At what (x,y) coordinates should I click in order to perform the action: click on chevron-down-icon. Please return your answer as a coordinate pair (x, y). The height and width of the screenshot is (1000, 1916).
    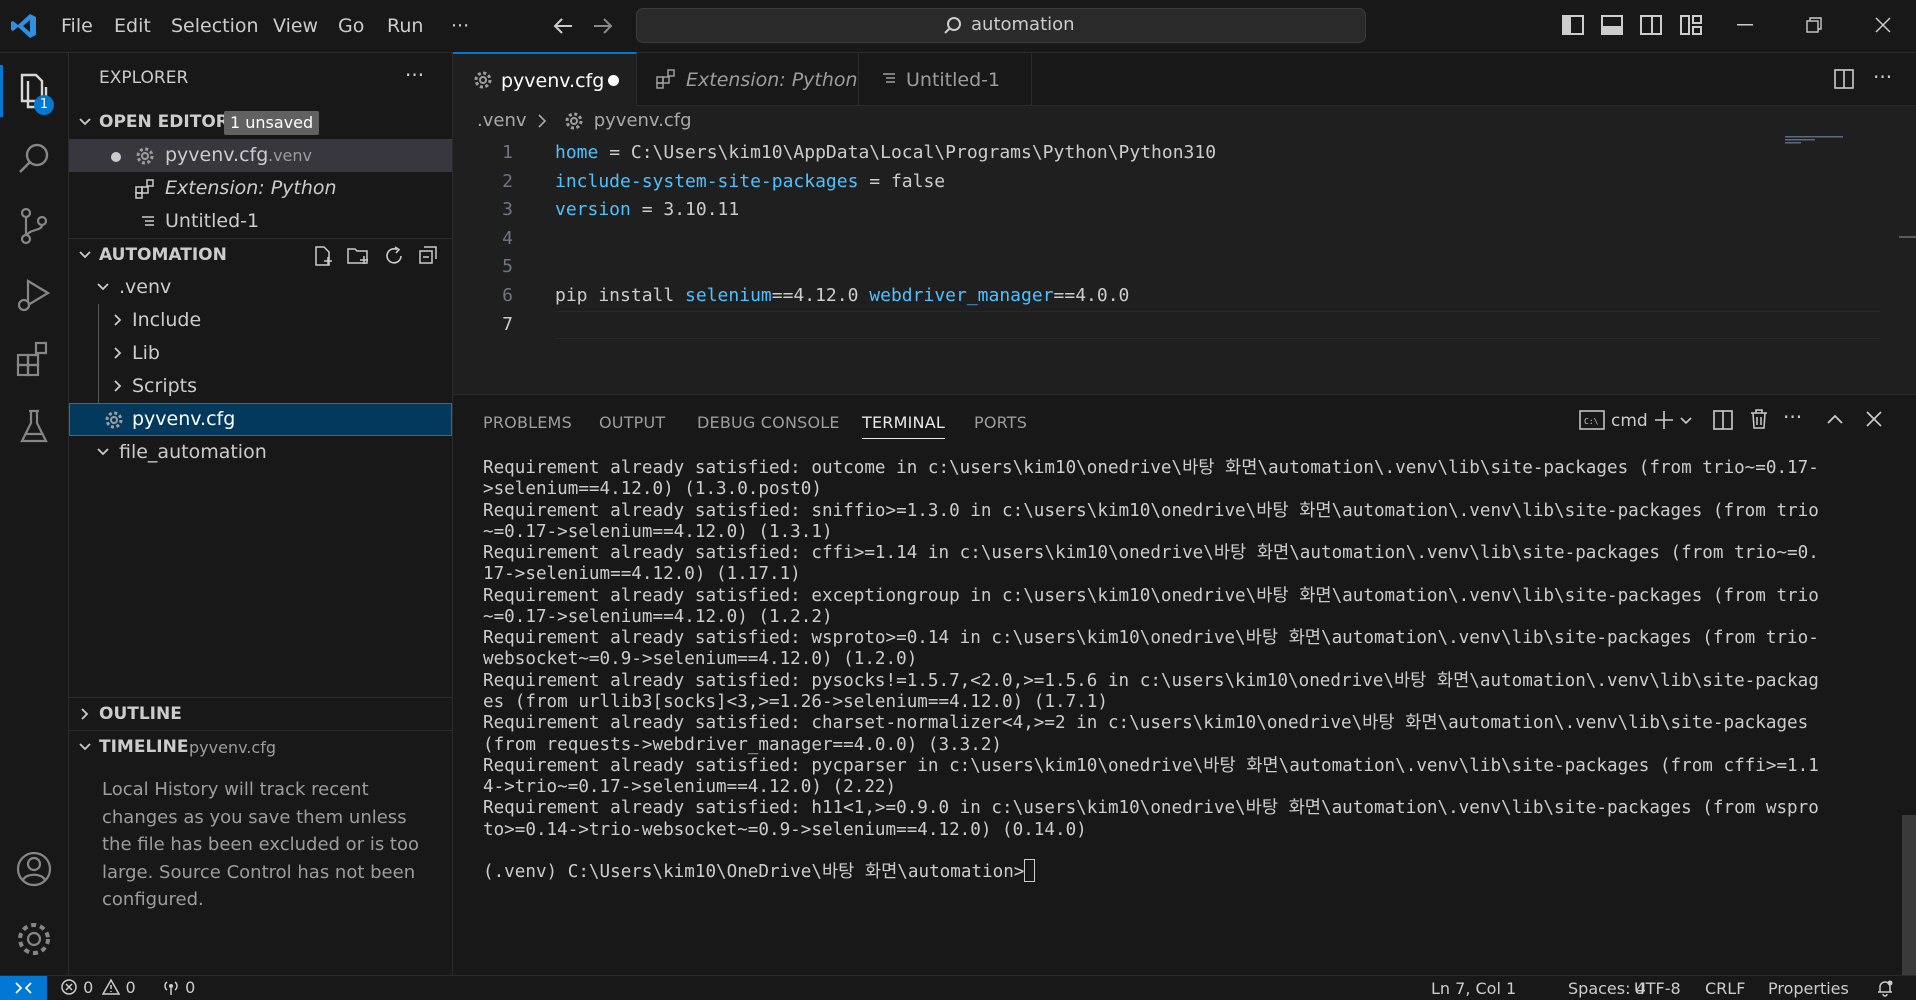
    Looking at the image, I should click on (1686, 420).